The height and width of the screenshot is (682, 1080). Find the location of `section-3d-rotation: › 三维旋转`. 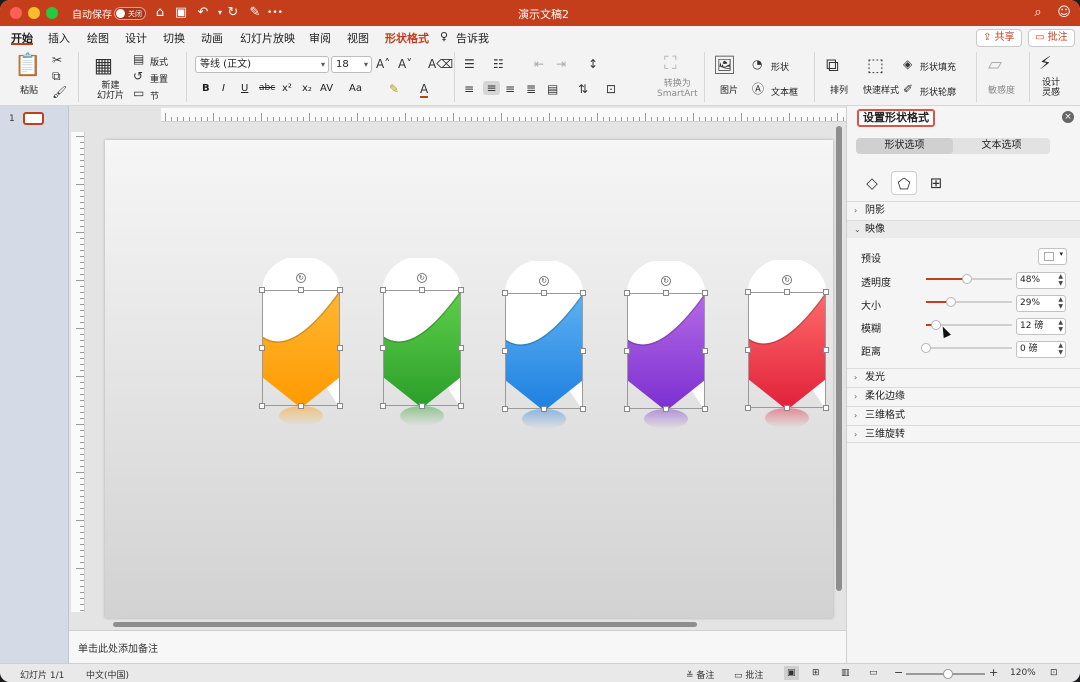

section-3d-rotation: › 三维旋转 is located at coordinates (963, 434).